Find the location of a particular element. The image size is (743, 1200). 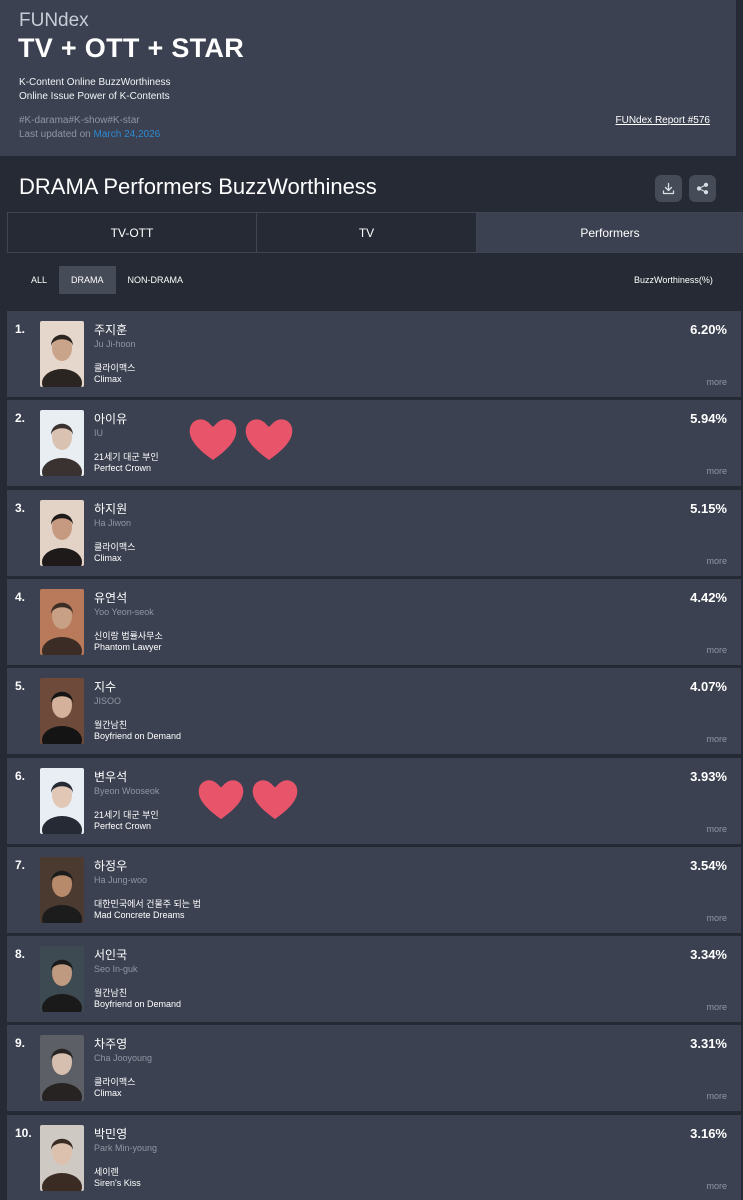

last-updated: Last updated on March 24,2026 is located at coordinates (89, 134).